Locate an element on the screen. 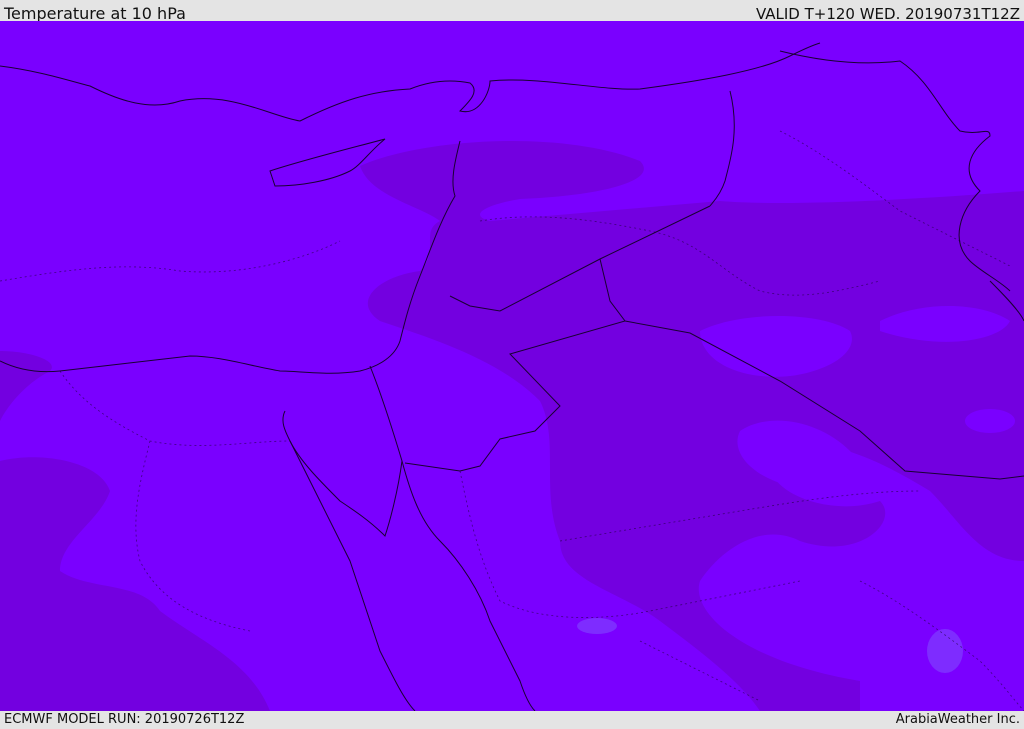  model-run-label: ECMWF MODEL RUN: 20190726T12Z is located at coordinates (124, 719).